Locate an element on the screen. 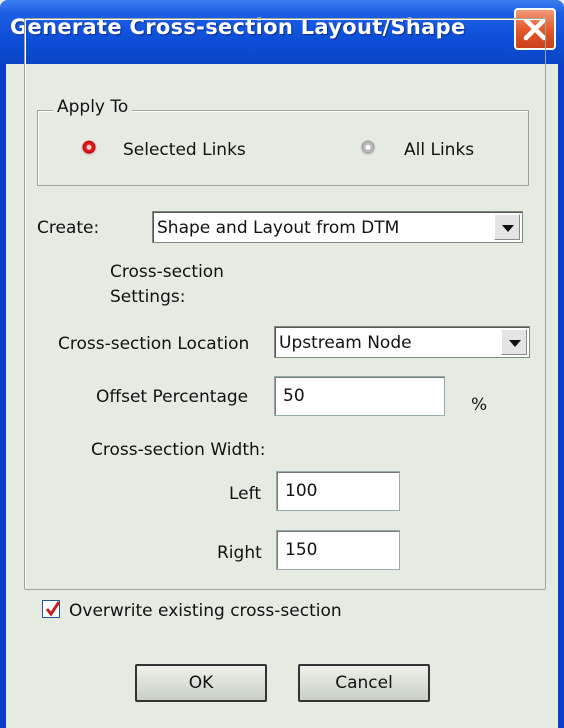 The image size is (564, 728). settings-heading-line2: Settings: is located at coordinates (148, 297).